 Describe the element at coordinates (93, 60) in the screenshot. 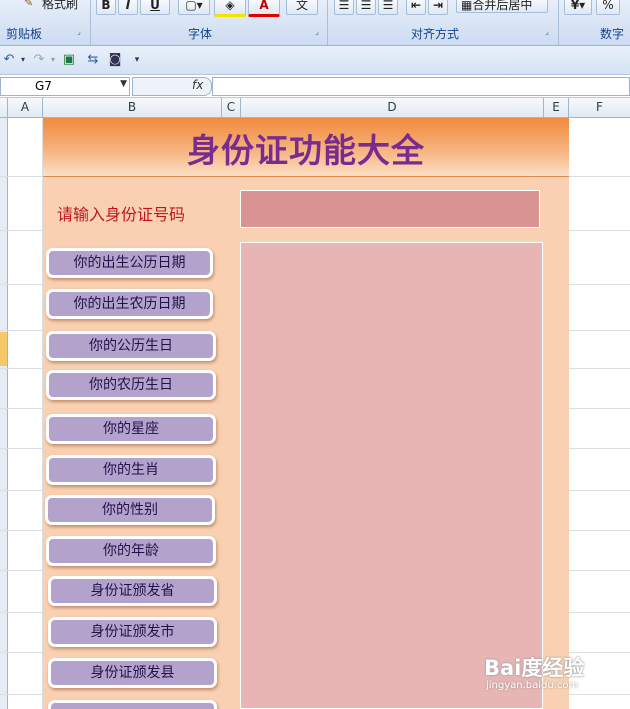

I see `connection-icon: ⇆` at that location.